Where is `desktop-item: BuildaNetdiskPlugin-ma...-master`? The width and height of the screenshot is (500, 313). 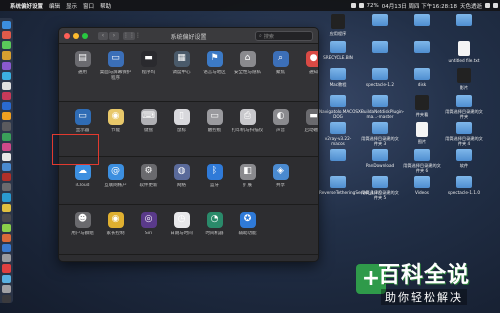
desktop-item: BuildaNetdiskPlugin-ma...-master is located at coordinates (382, 107).